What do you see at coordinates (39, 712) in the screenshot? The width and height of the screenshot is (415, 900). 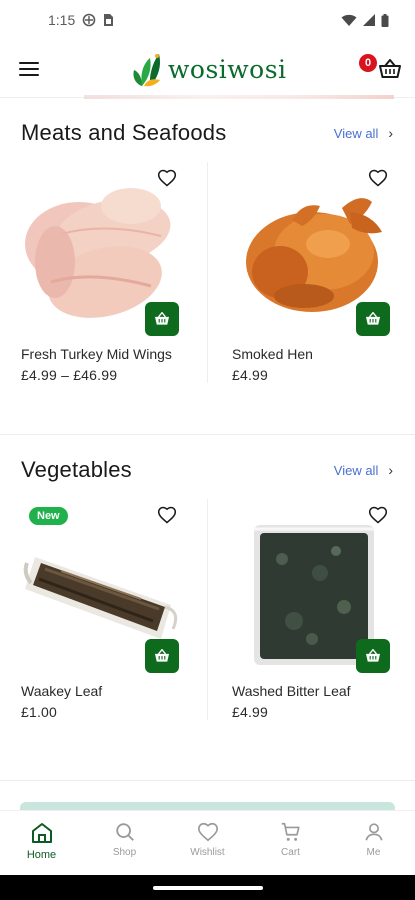 I see `product-price: £1.00` at bounding box center [39, 712].